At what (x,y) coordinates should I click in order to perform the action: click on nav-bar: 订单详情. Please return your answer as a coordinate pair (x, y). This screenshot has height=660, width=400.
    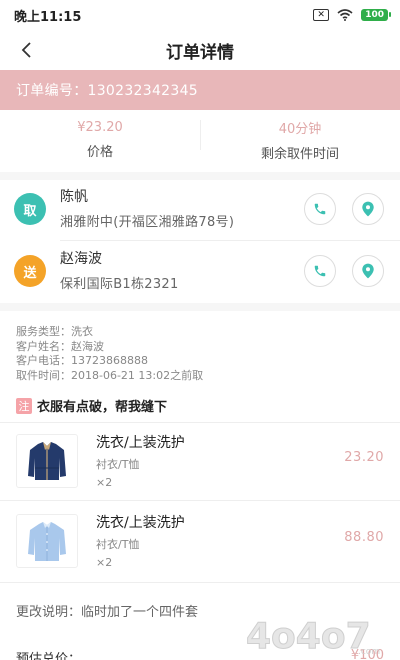
    Looking at the image, I should click on (200, 50).